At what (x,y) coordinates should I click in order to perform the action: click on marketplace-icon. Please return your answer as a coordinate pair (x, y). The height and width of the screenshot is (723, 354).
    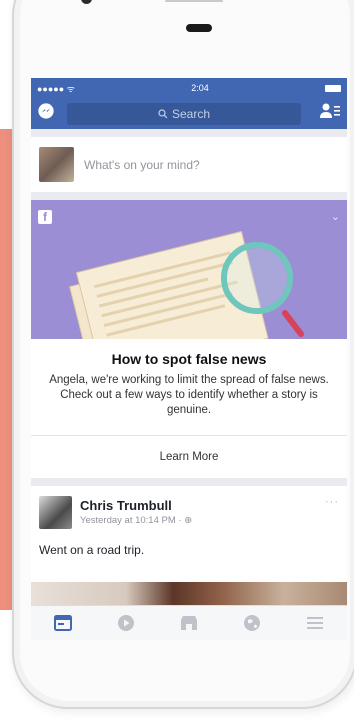
    Looking at the image, I should click on (189, 623).